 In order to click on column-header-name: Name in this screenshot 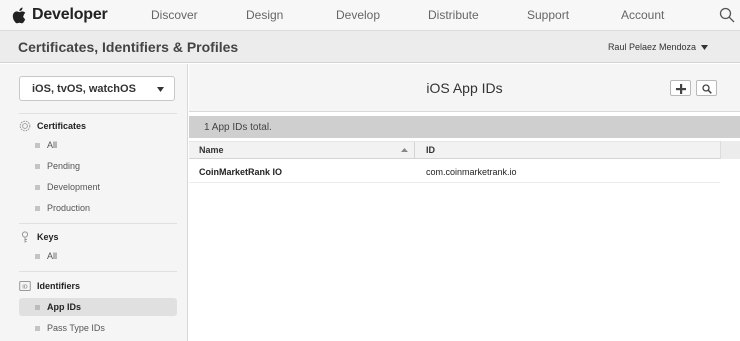, I will do `click(211, 150)`.